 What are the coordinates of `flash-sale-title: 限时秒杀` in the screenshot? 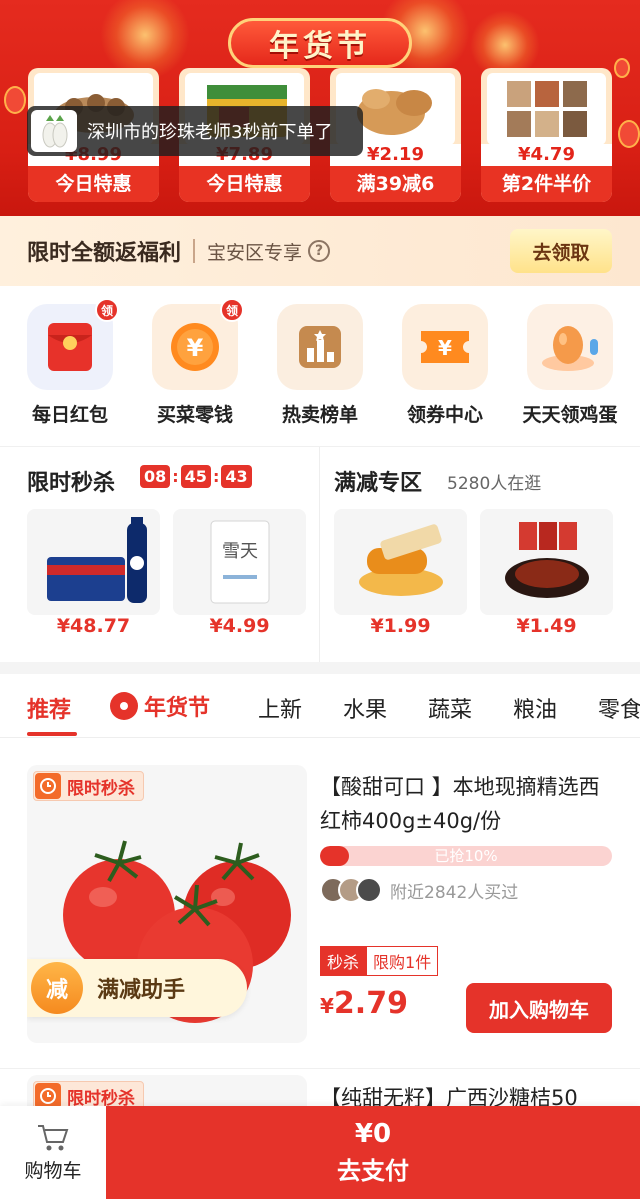 It's located at (71, 481).